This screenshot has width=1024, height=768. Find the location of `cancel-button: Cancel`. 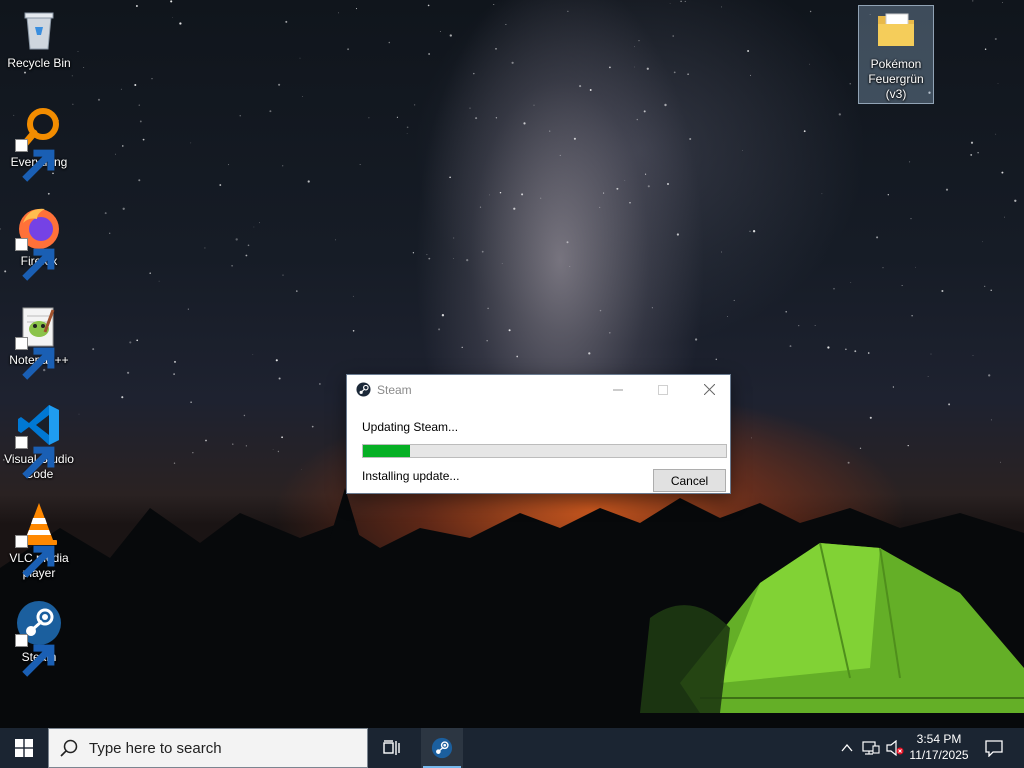

cancel-button: Cancel is located at coordinates (689, 480).